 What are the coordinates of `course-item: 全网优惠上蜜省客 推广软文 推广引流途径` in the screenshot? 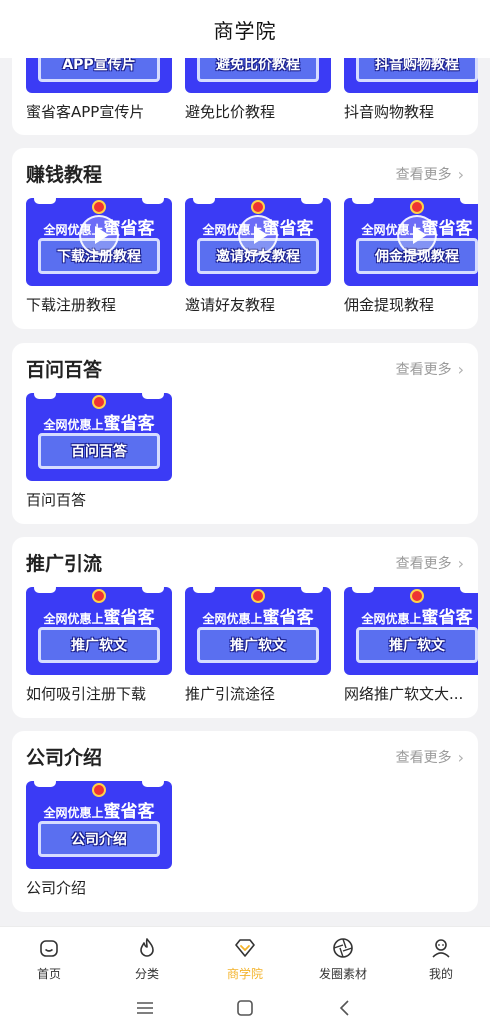 It's located at (258, 645).